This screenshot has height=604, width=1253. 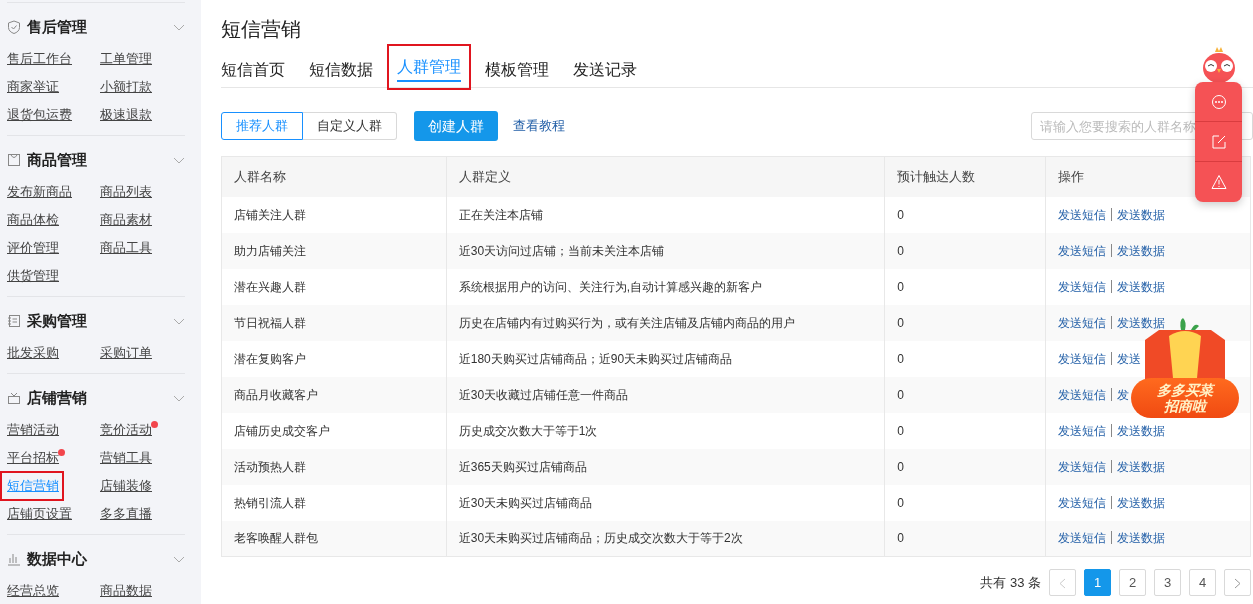 I want to click on sidebar-item: 多多直播, so click(x=127, y=514).